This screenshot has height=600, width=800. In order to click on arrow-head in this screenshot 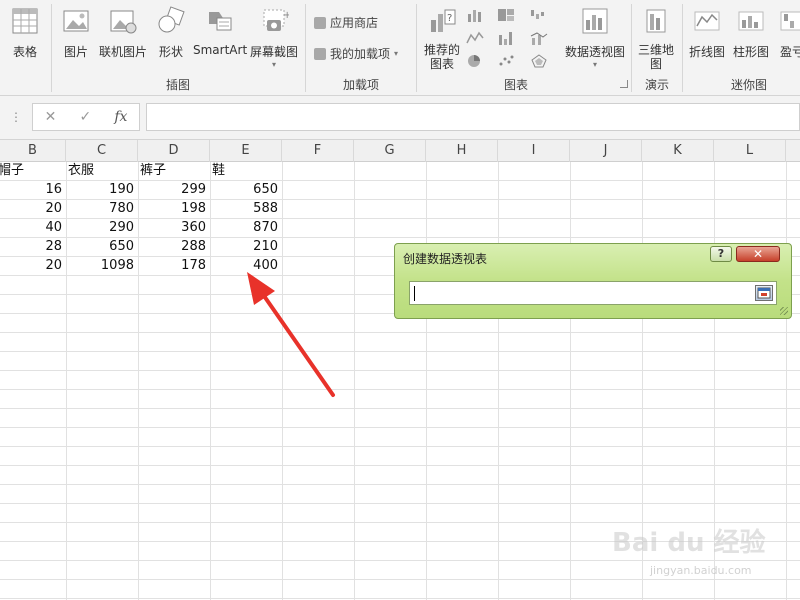, I will do `click(261, 288)`.